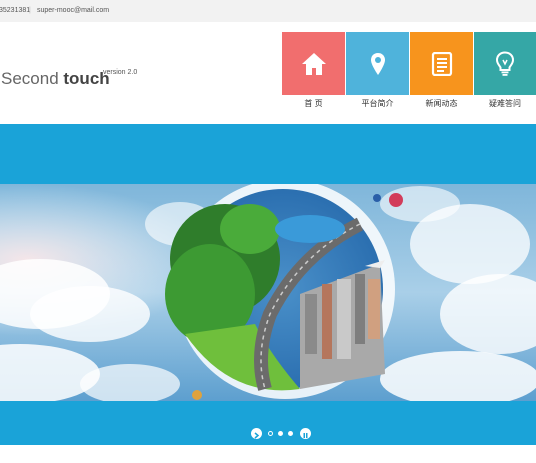  Describe the element at coordinates (15, 10) in the screenshot. I see `phone-number: 35231381` at that location.